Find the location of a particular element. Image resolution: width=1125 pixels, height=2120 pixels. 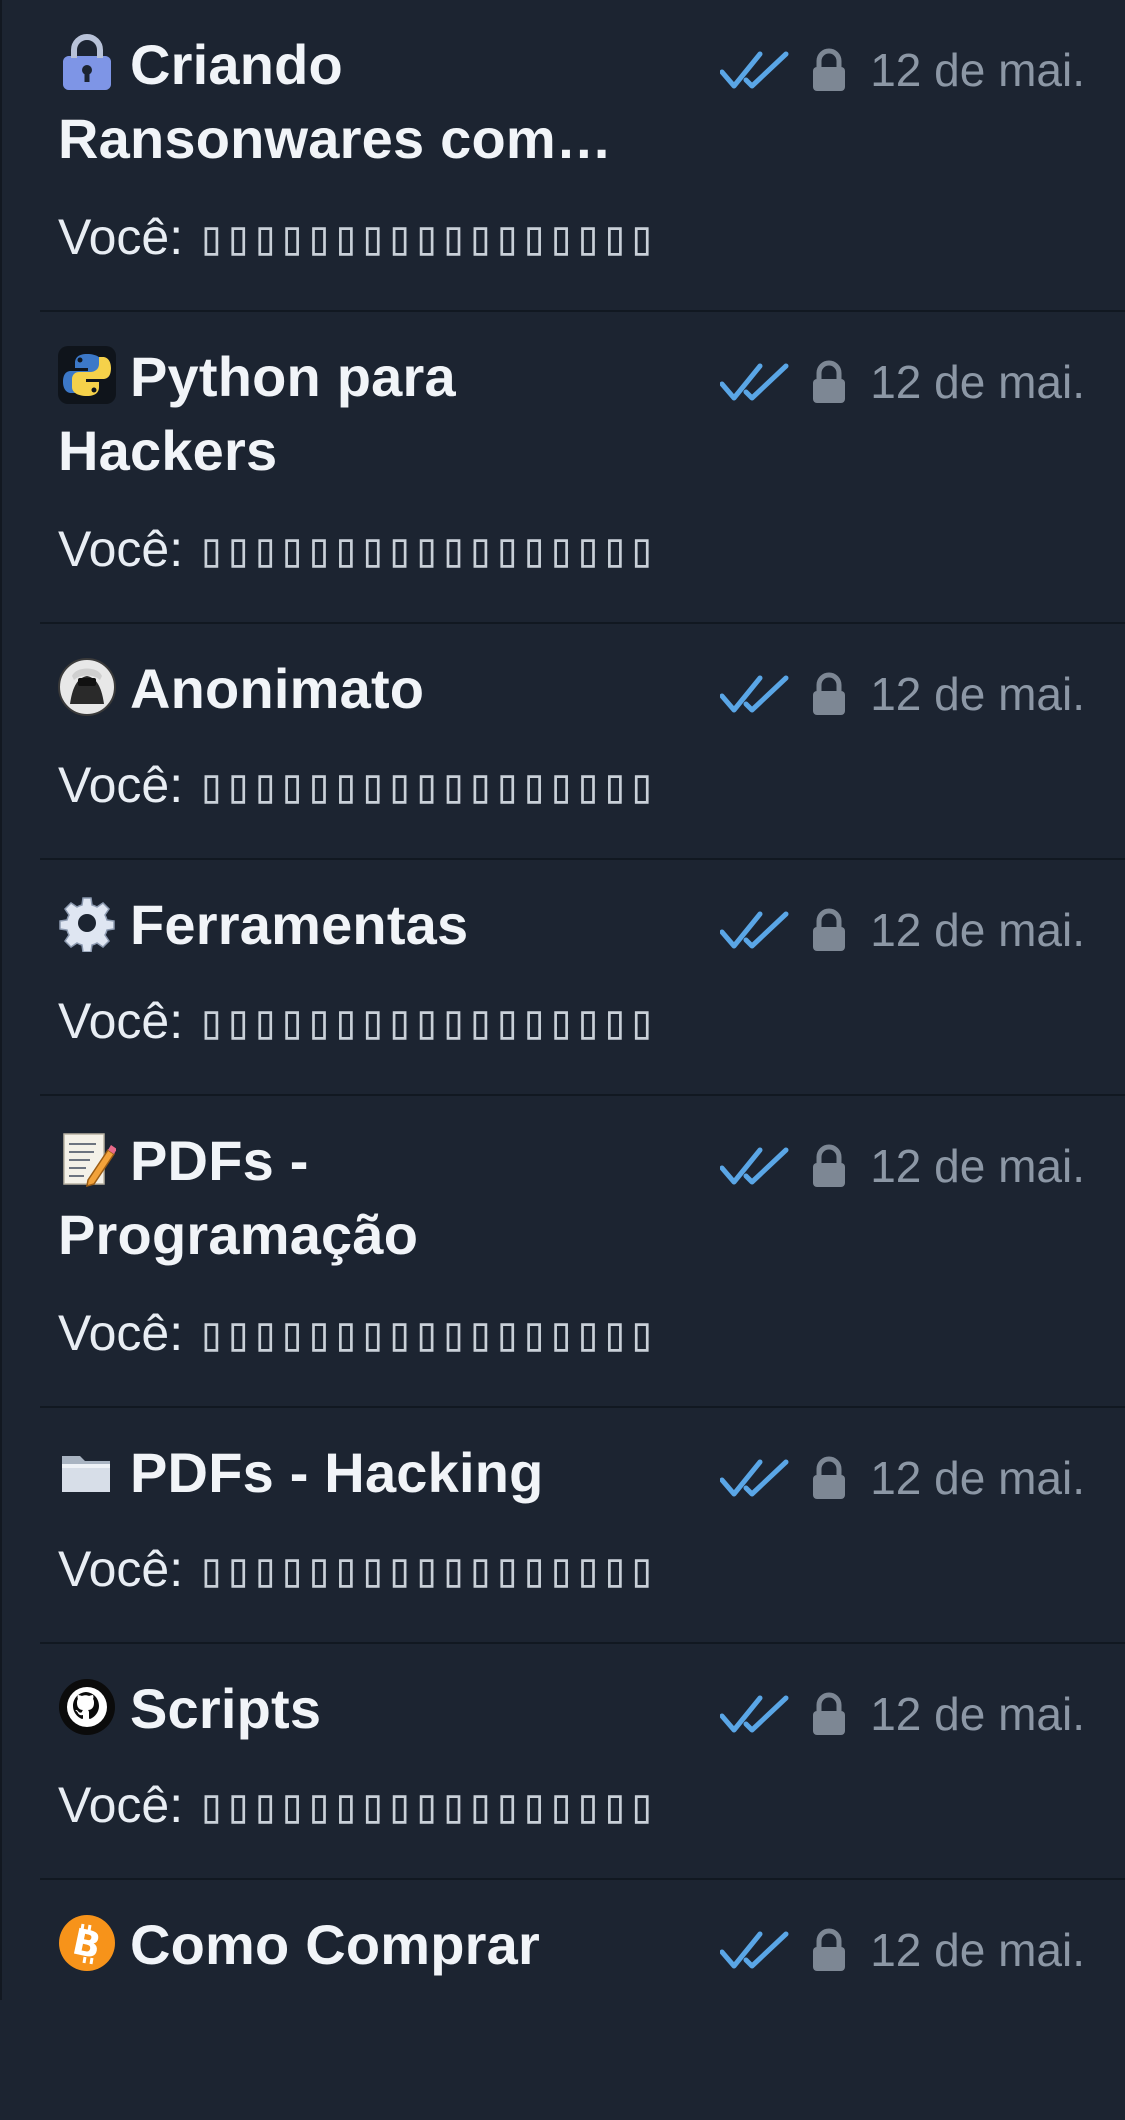

chat-title-row: Anonimato is located at coordinates (363, 689).